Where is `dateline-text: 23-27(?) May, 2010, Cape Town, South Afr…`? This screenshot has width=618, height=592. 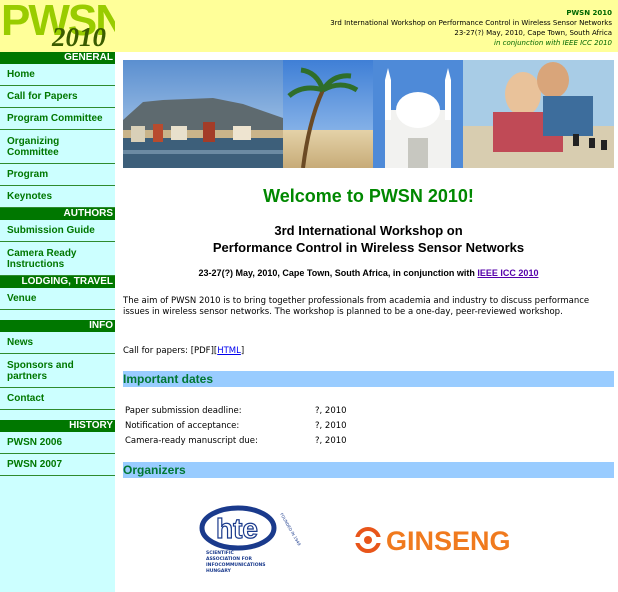
dateline-text: 23-27(?) May, 2010, Cape Town, South Afr… is located at coordinates (338, 273).